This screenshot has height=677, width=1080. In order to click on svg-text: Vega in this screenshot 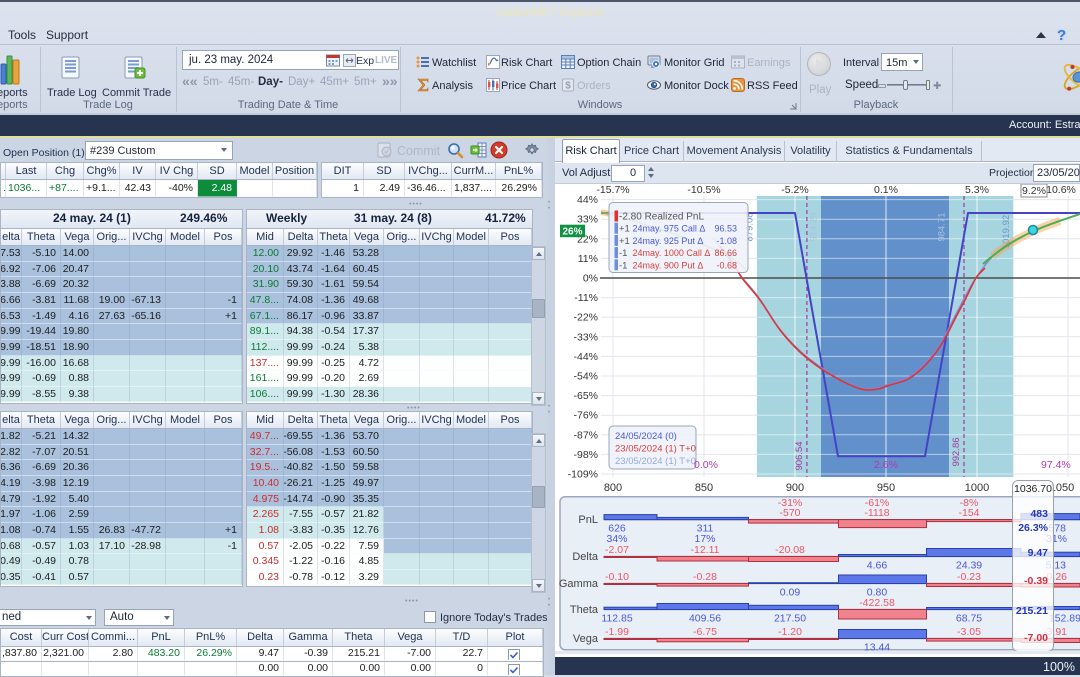, I will do `click(586, 639)`.